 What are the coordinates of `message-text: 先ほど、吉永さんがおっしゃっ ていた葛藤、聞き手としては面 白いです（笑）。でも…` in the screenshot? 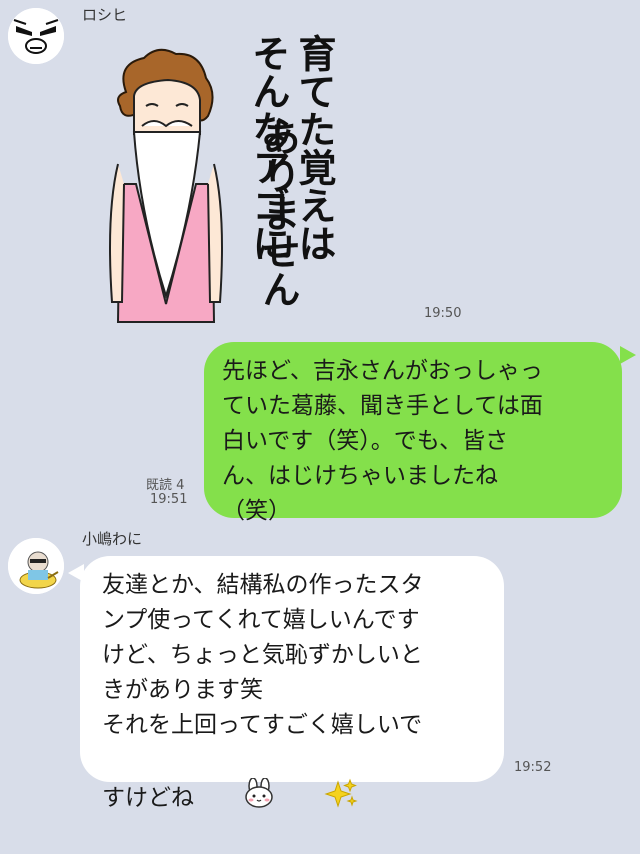 It's located at (382, 441).